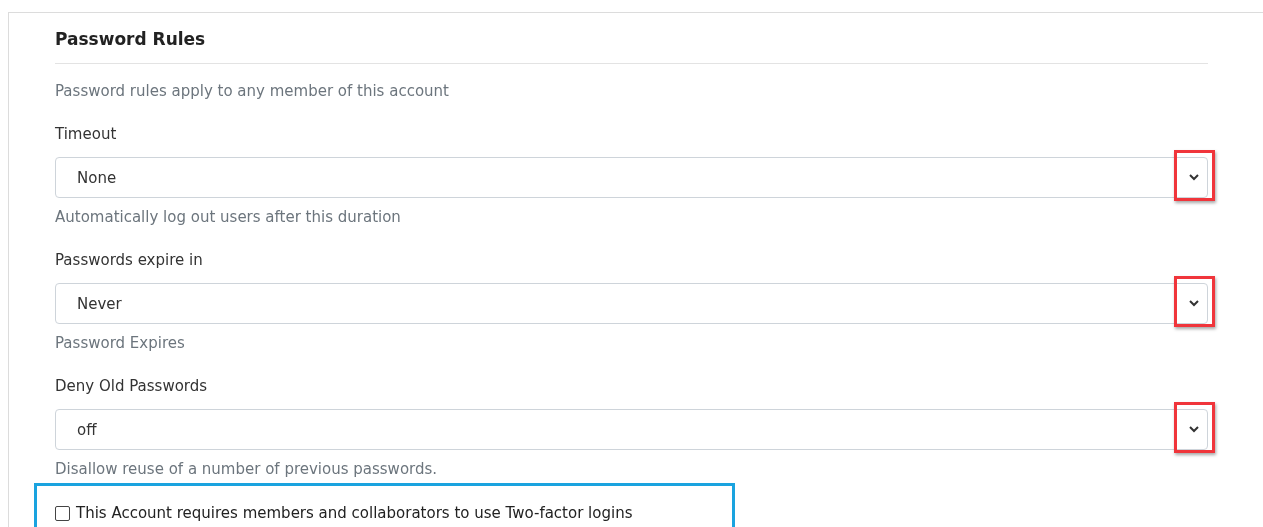  Describe the element at coordinates (120, 343) in the screenshot. I see `help-text: Password Expires` at that location.